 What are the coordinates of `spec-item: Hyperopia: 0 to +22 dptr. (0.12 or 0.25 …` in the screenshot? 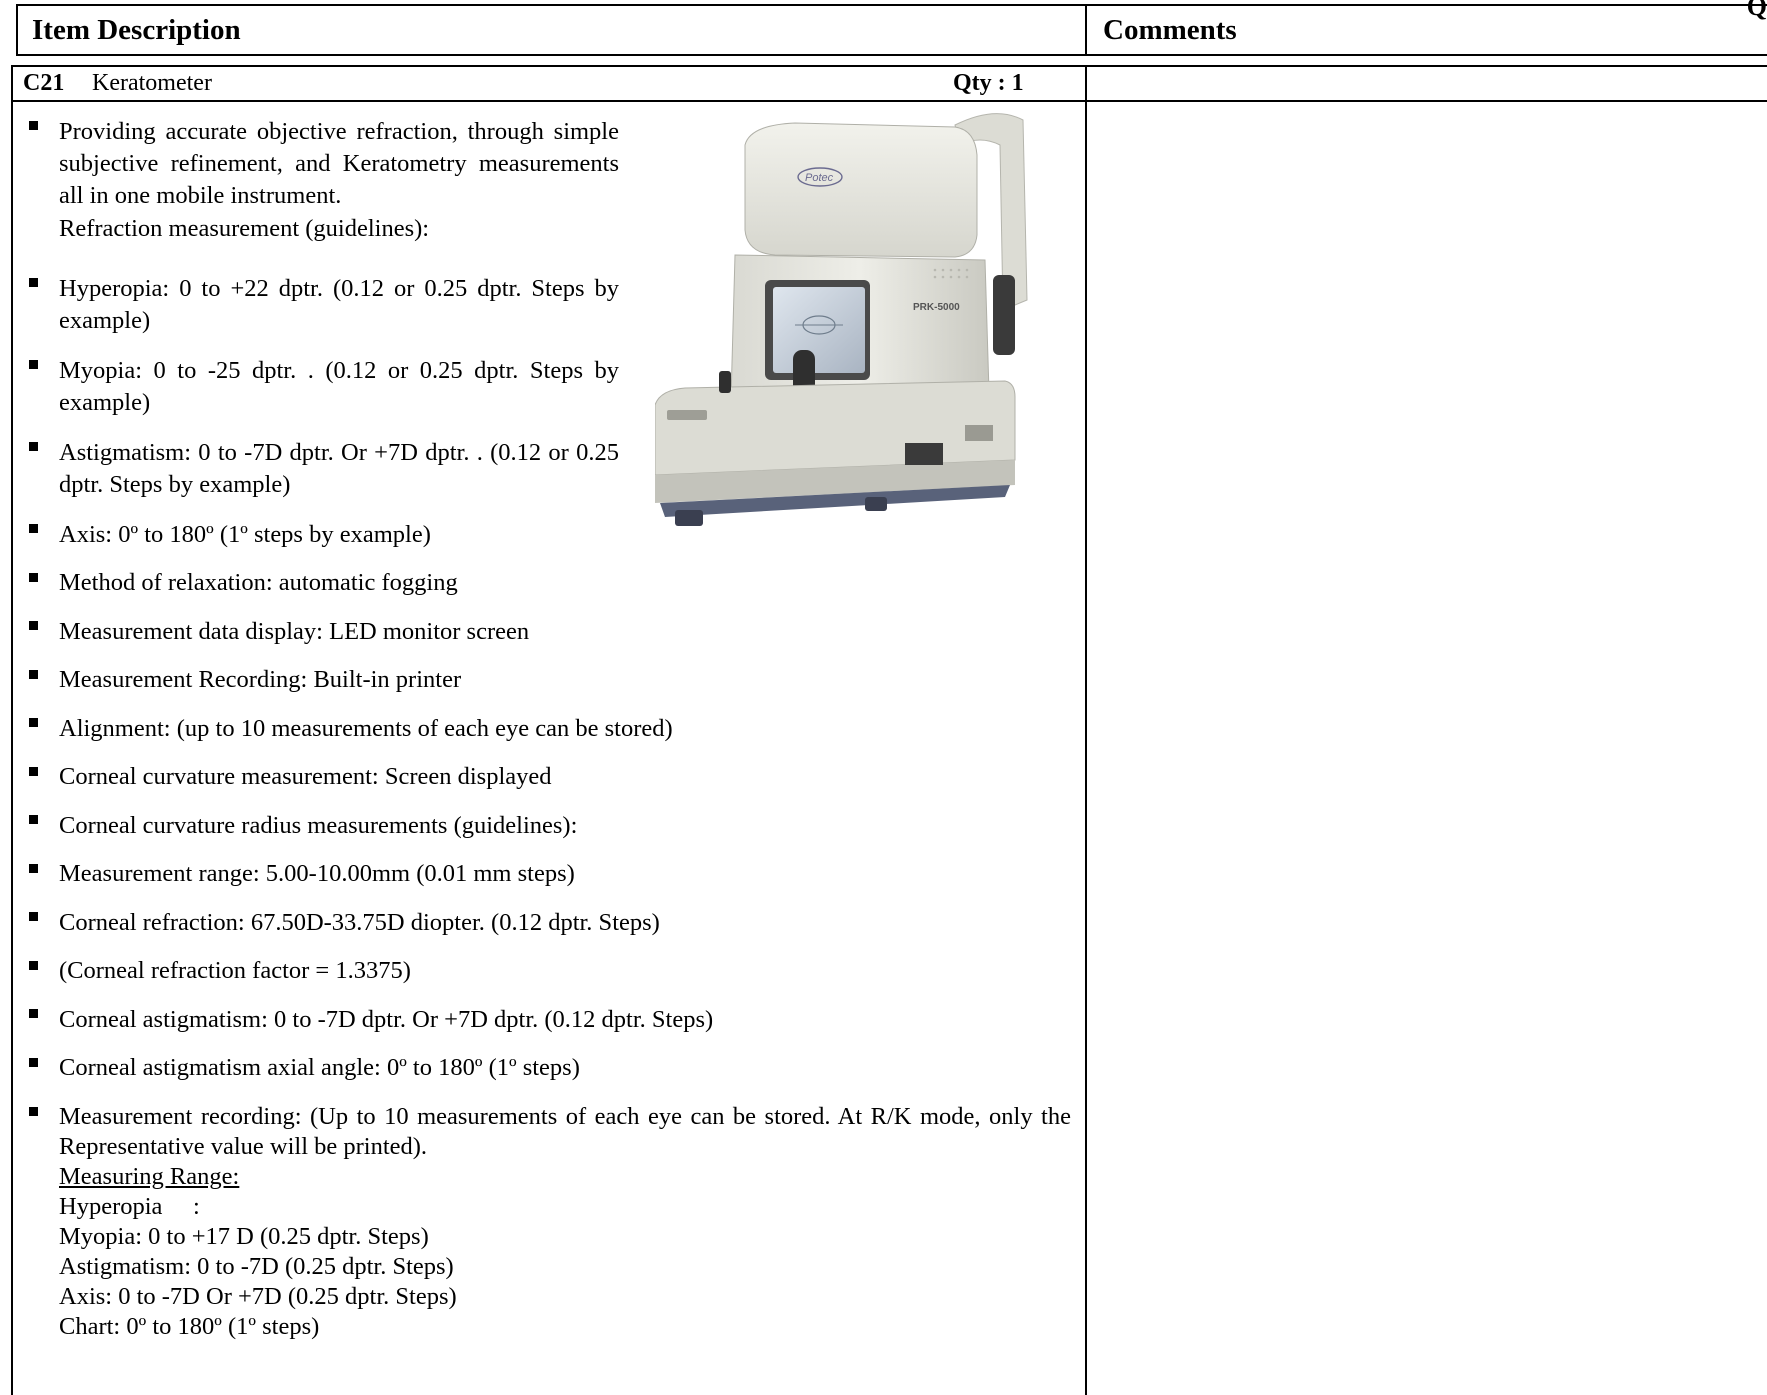 It's located at (339, 304).